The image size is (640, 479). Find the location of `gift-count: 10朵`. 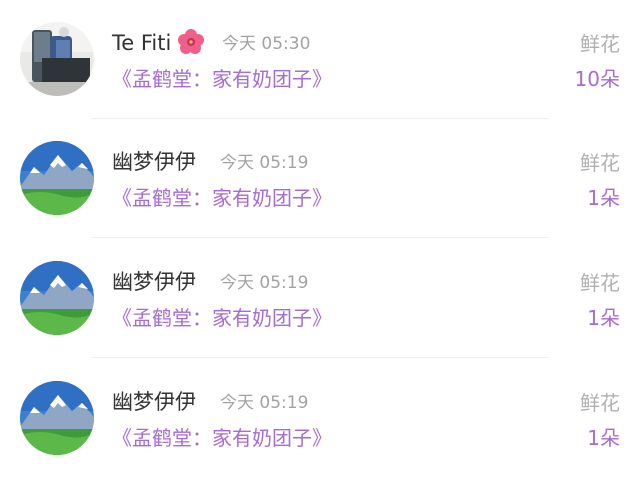

gift-count: 10朵 is located at coordinates (597, 79).